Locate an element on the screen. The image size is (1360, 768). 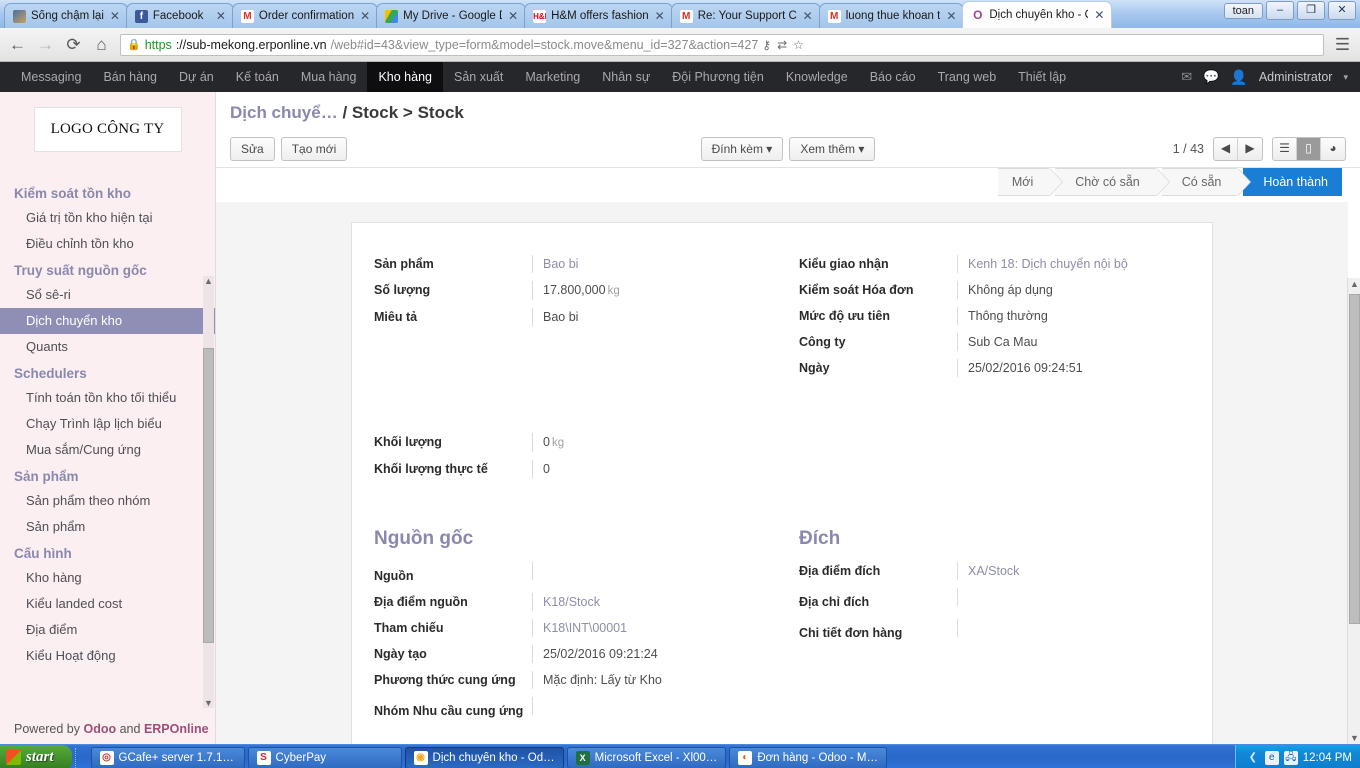
browser-tab: H&M H&M offers fashion ✕ is located at coordinates (598, 15).